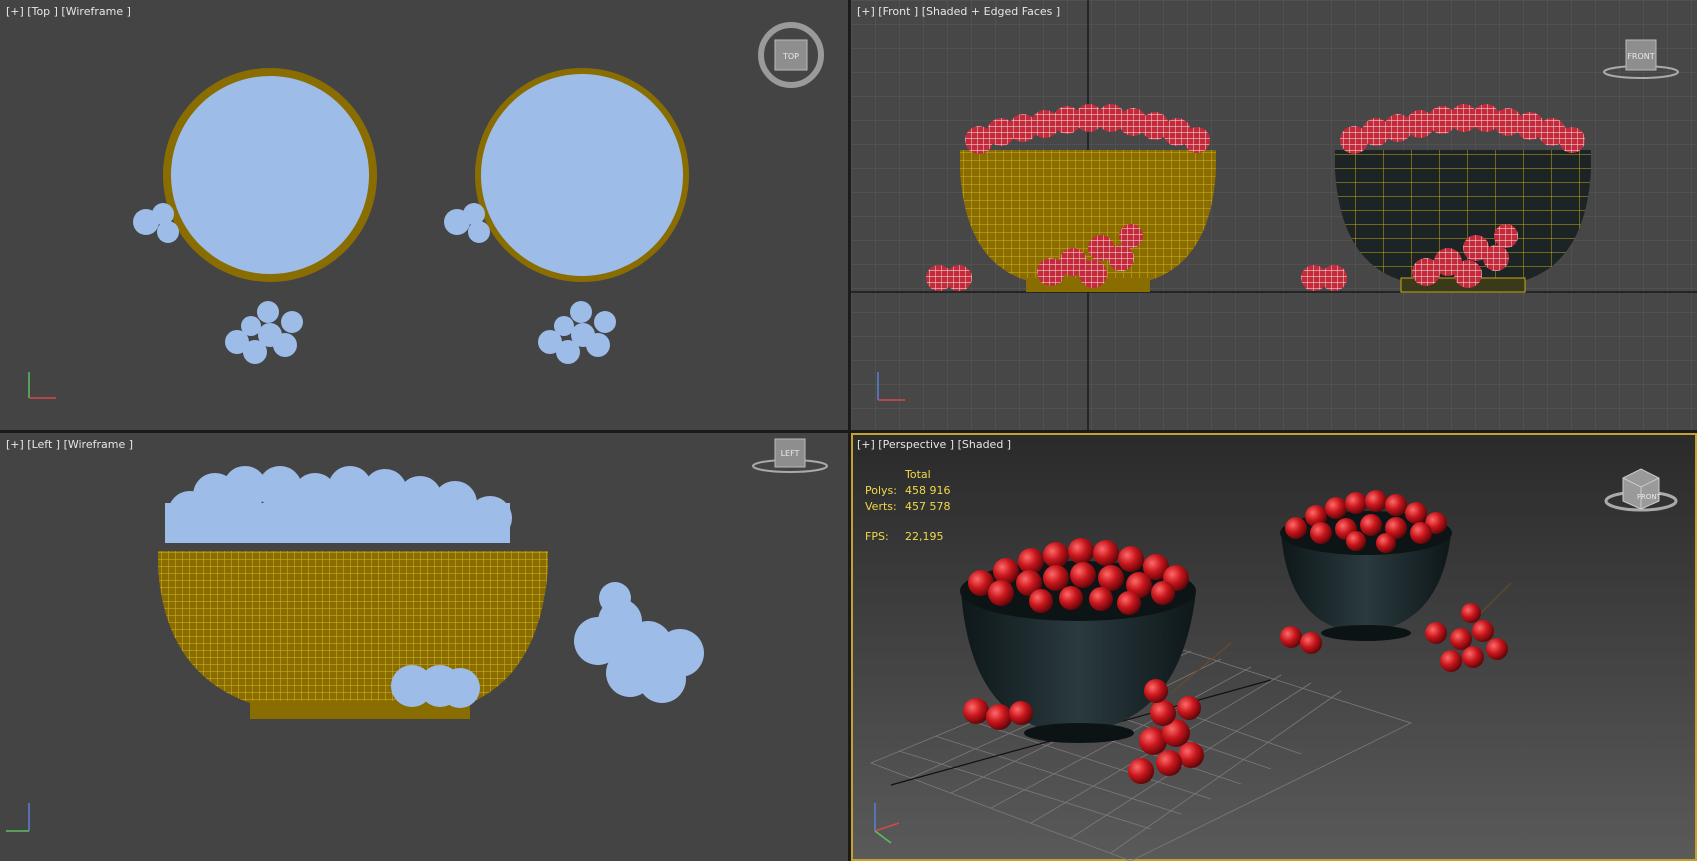 This screenshot has height=861, width=1697. What do you see at coordinates (877, 536) in the screenshot?
I see `fps-label: FPS:` at bounding box center [877, 536].